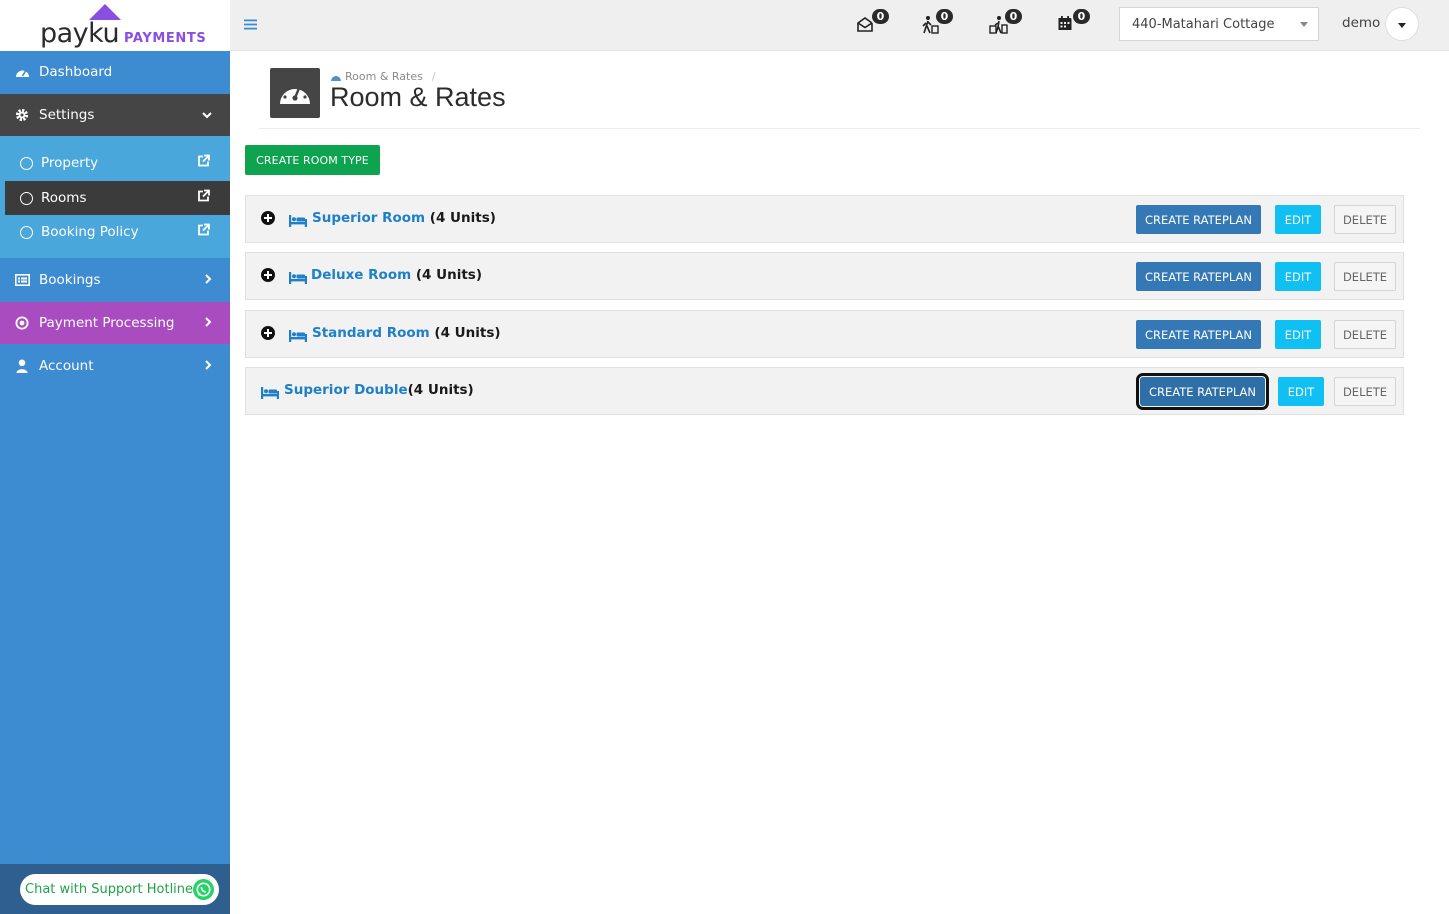  I want to click on room-title: Superior Double(4 Units), so click(379, 390).